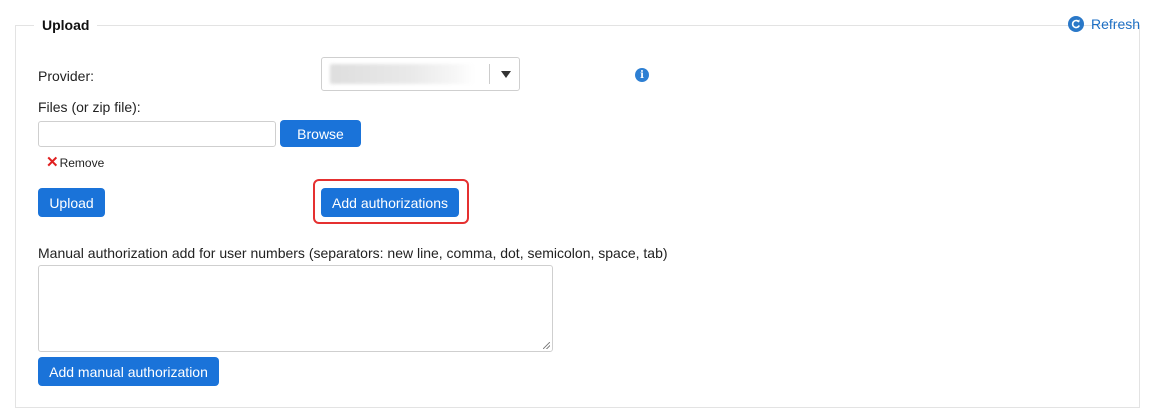 The image size is (1149, 415). Describe the element at coordinates (1076, 24) in the screenshot. I see `refresh-icon` at that location.